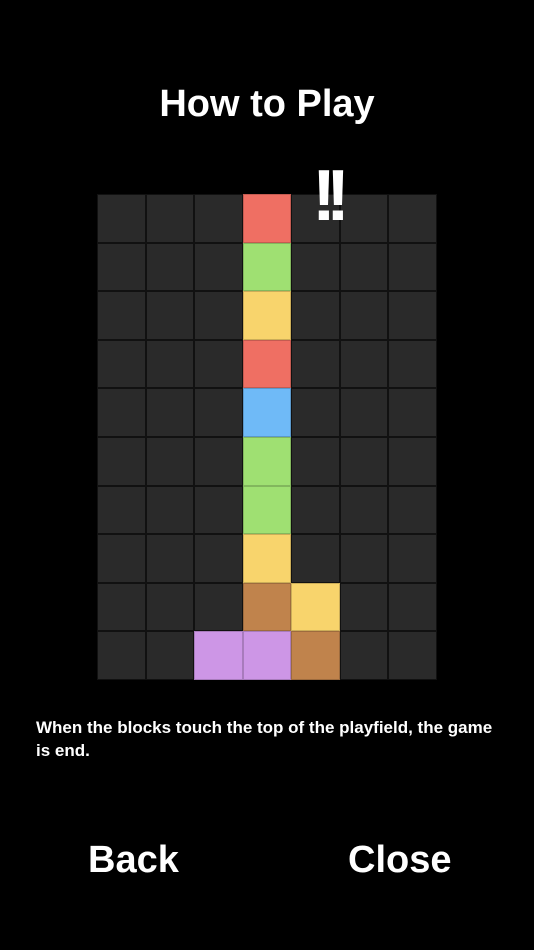 The width and height of the screenshot is (534, 950). I want to click on close-button: Close, so click(399, 860).